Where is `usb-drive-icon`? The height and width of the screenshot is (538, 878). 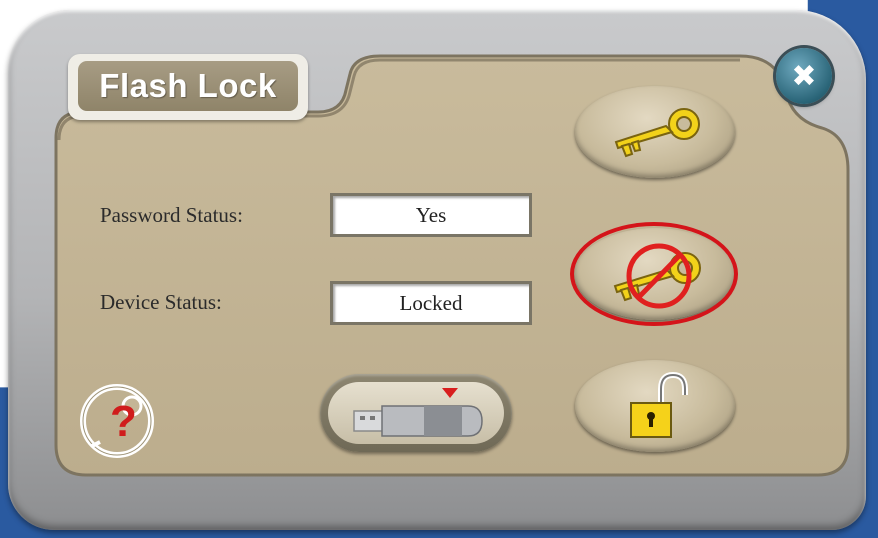 usb-drive-icon is located at coordinates (418, 412).